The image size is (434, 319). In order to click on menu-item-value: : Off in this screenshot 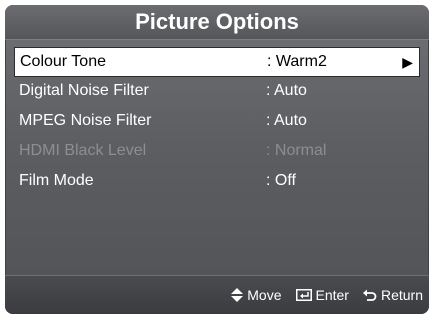, I will do `click(281, 180)`.